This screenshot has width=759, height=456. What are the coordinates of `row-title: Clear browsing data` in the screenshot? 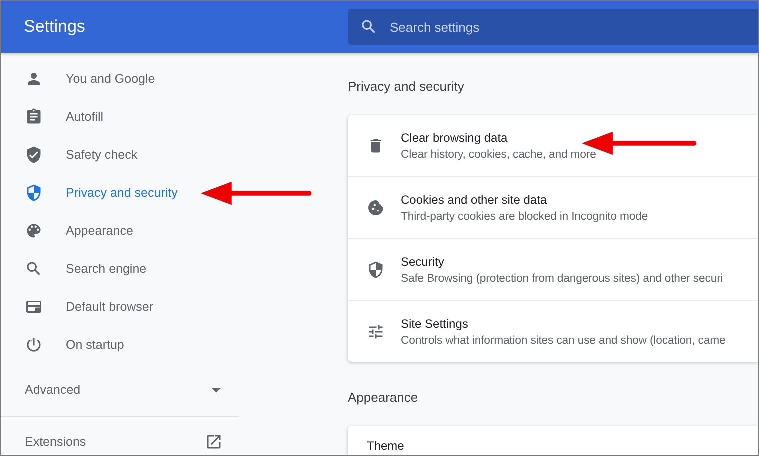 It's located at (454, 137).